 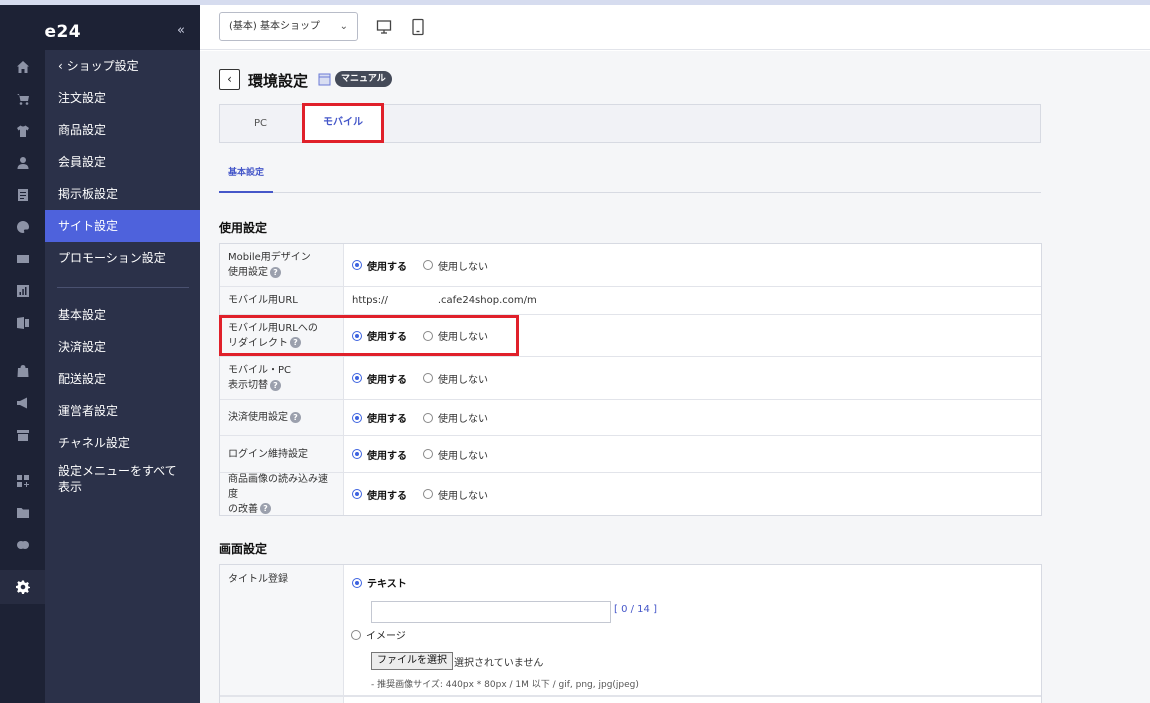 What do you see at coordinates (343, 123) in the screenshot?
I see `tab-mobile: モバイル` at bounding box center [343, 123].